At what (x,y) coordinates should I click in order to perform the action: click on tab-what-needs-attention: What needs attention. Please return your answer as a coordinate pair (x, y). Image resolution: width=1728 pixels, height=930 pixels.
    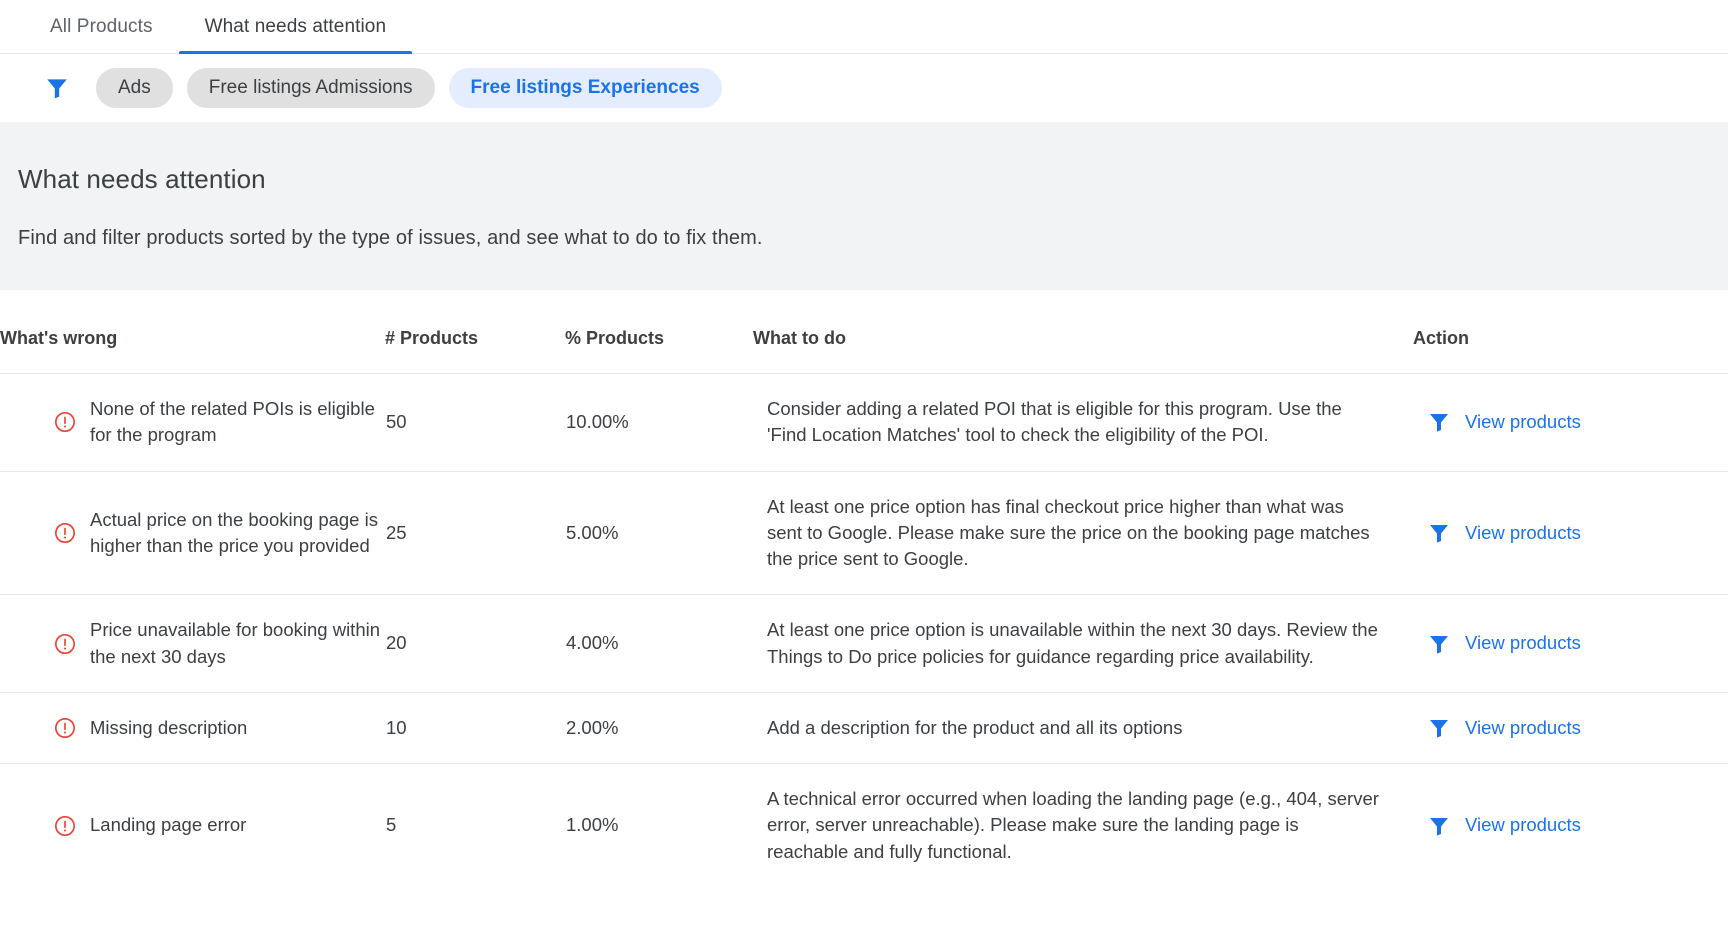
    Looking at the image, I should click on (295, 27).